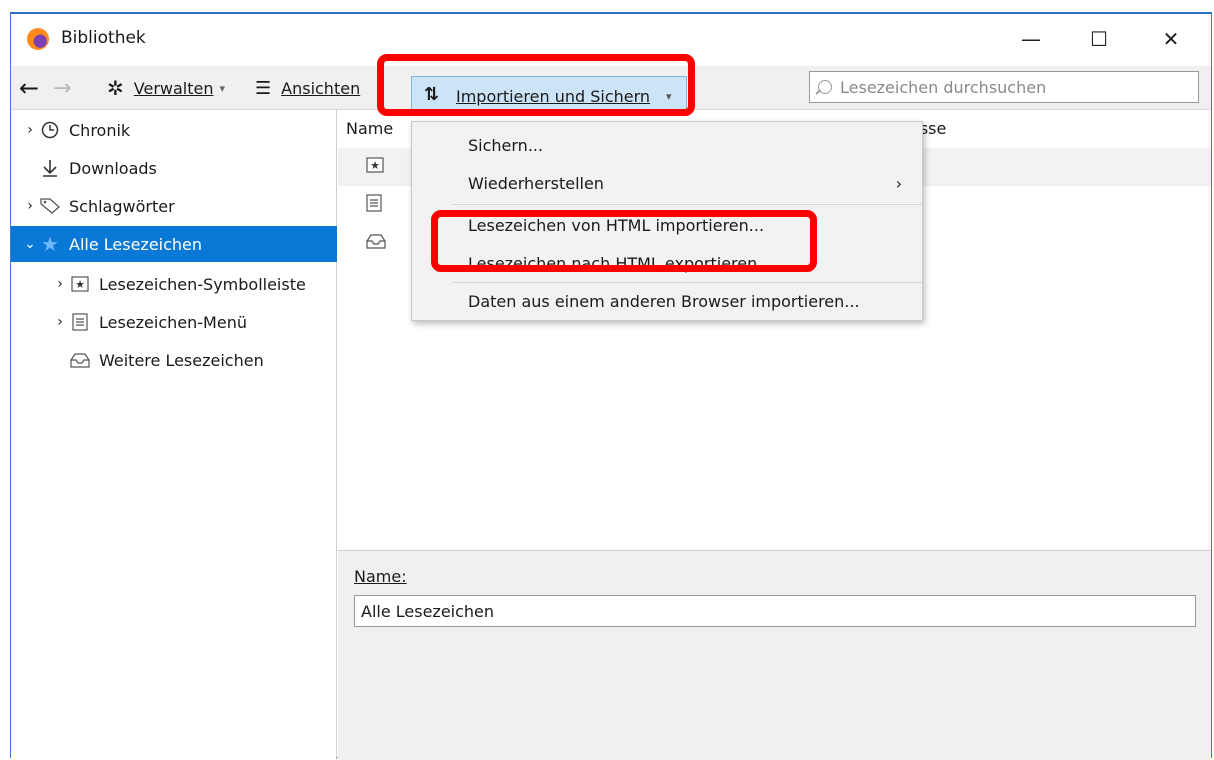 The height and width of the screenshot is (760, 1214). I want to click on column-header-name: Name, so click(369, 128).